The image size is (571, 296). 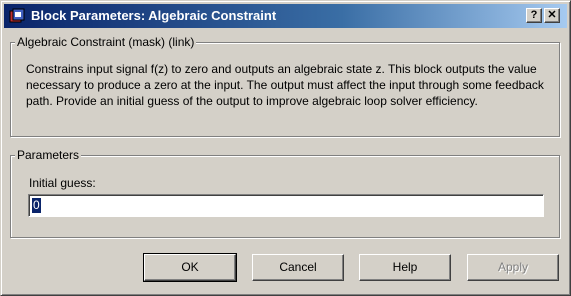 I want to click on ok-button: OK, so click(x=190, y=267).